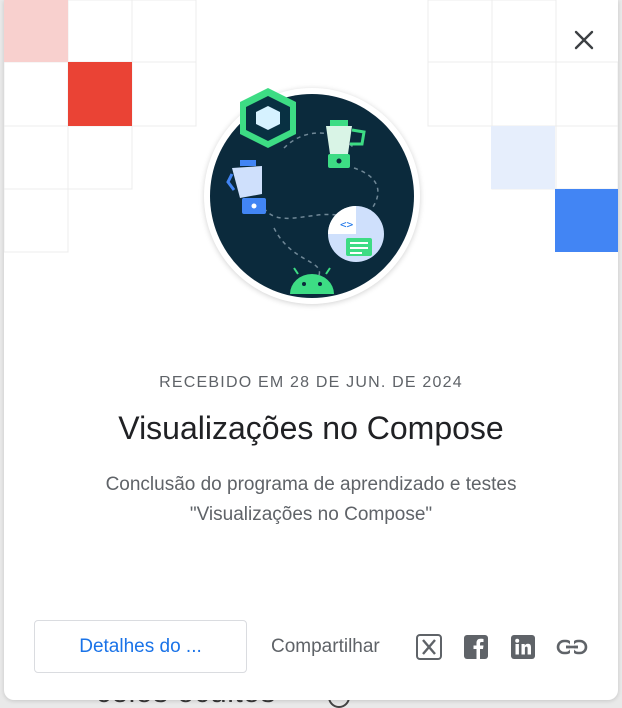 The width and height of the screenshot is (622, 708). I want to click on copy-link-button, so click(572, 647).